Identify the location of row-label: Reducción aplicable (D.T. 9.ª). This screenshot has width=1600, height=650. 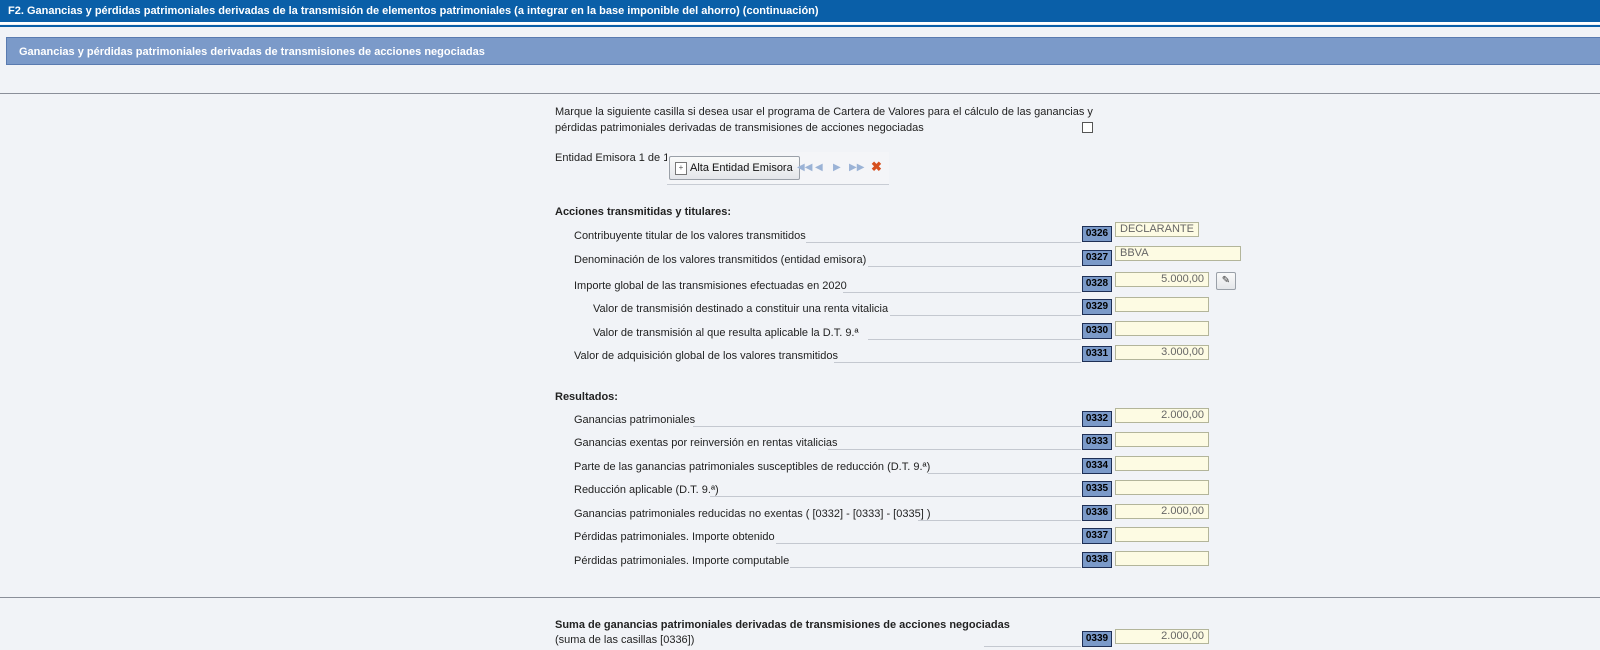
(646, 490).